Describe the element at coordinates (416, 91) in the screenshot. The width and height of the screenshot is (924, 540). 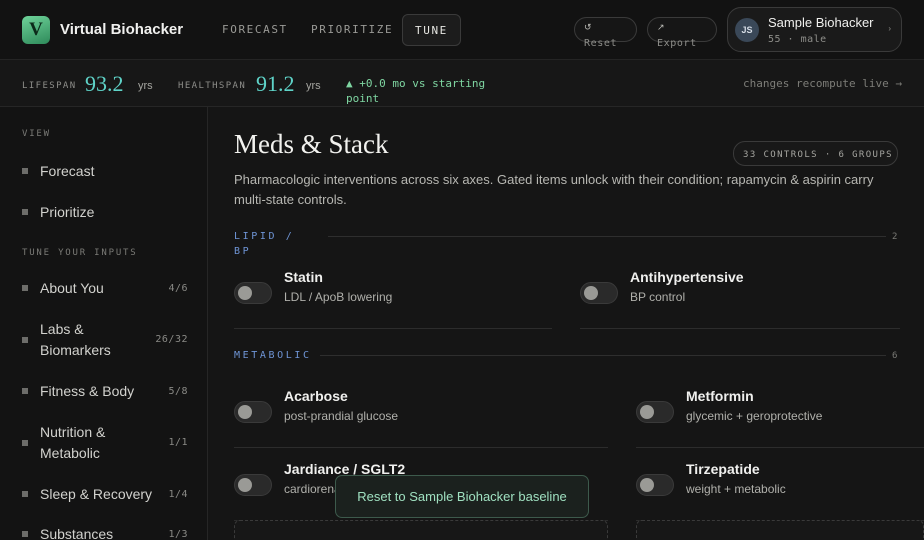
I see `delta-indicator: ▲ +0.0 mo vs starting point` at that location.